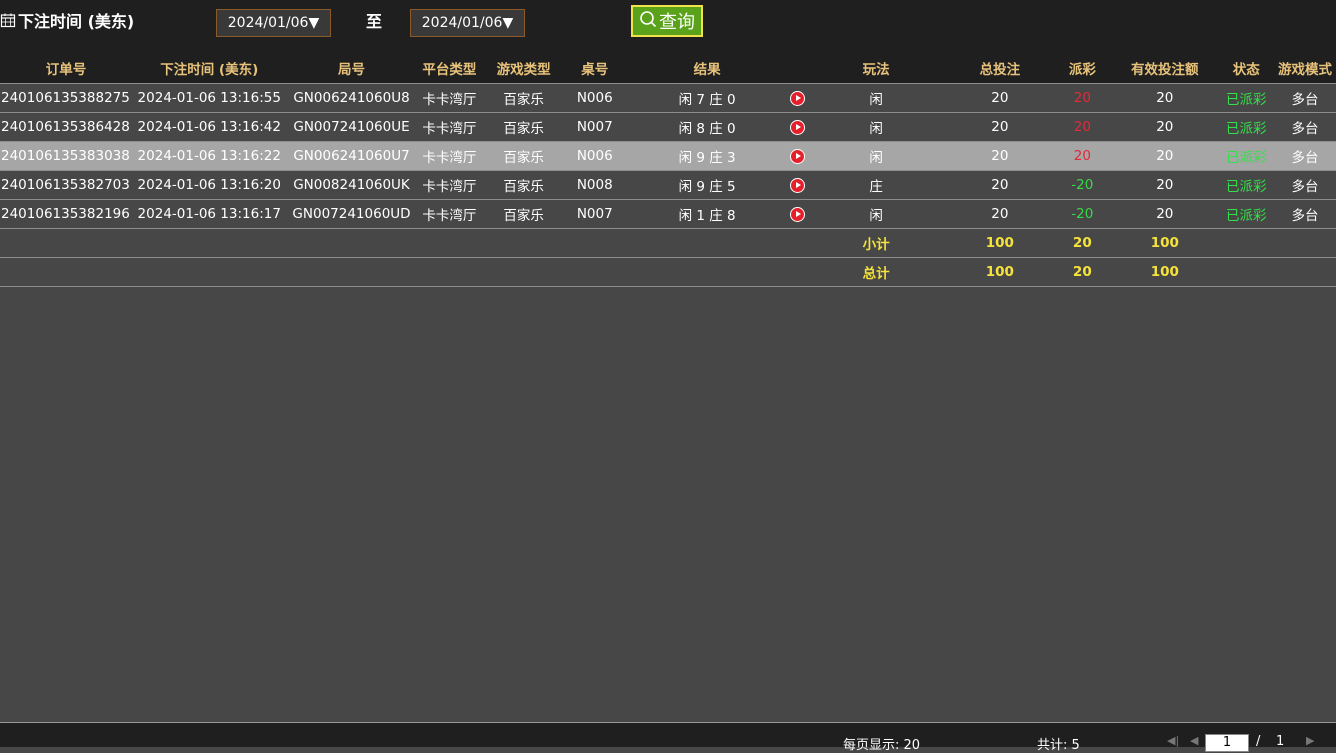  I want to click on play-type: 庄, so click(876, 185).